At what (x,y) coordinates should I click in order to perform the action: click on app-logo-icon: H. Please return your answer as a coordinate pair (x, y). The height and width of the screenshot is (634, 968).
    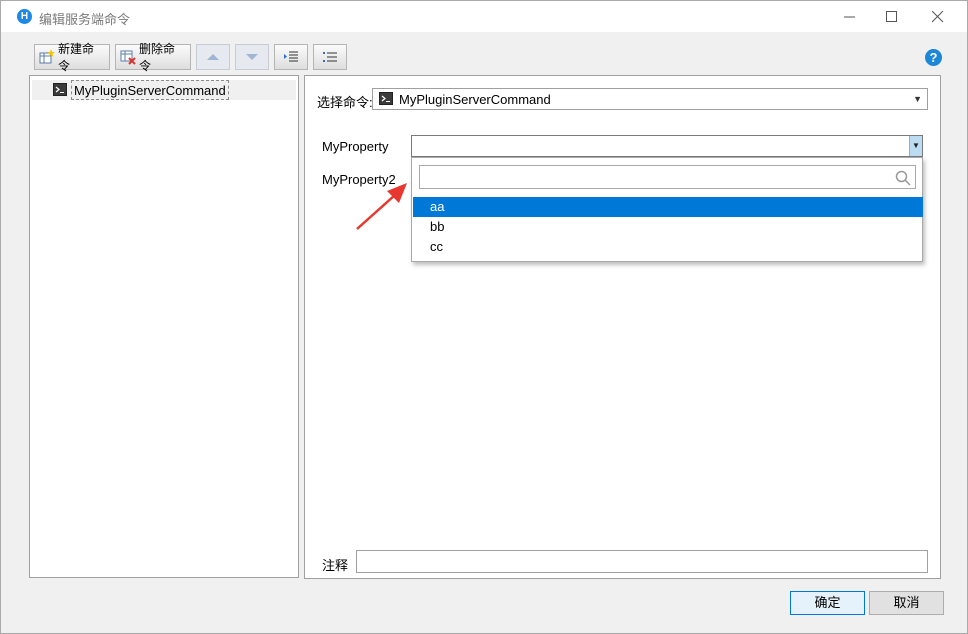
    Looking at the image, I should click on (24, 16).